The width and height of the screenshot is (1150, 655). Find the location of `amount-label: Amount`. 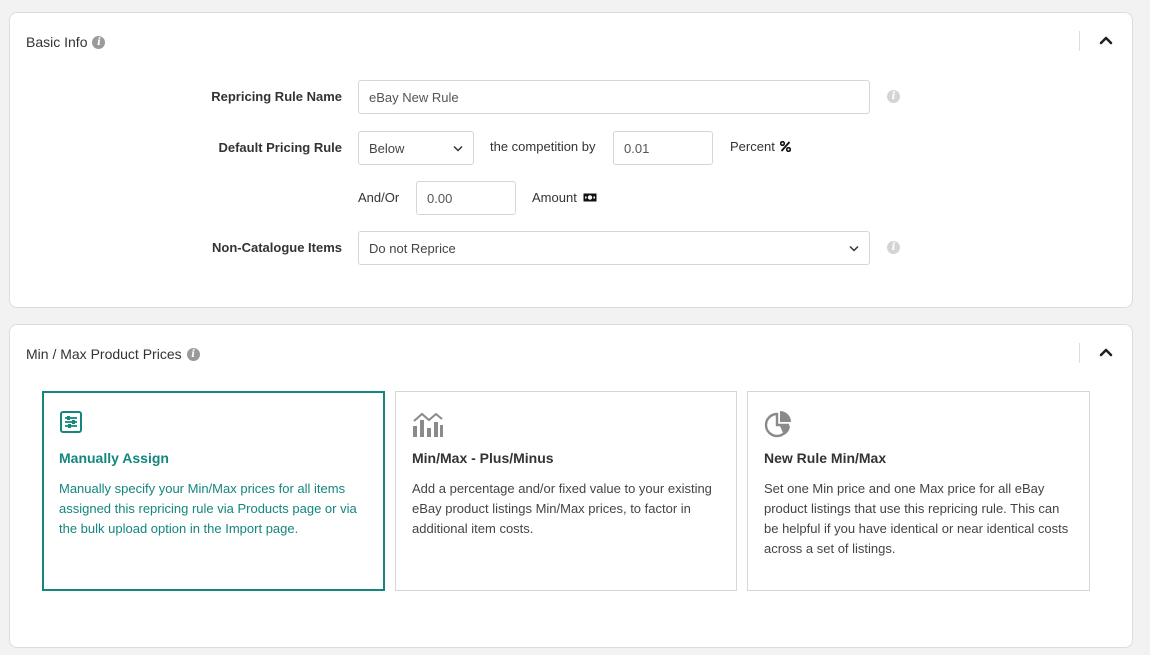

amount-label: Amount is located at coordinates (554, 197).